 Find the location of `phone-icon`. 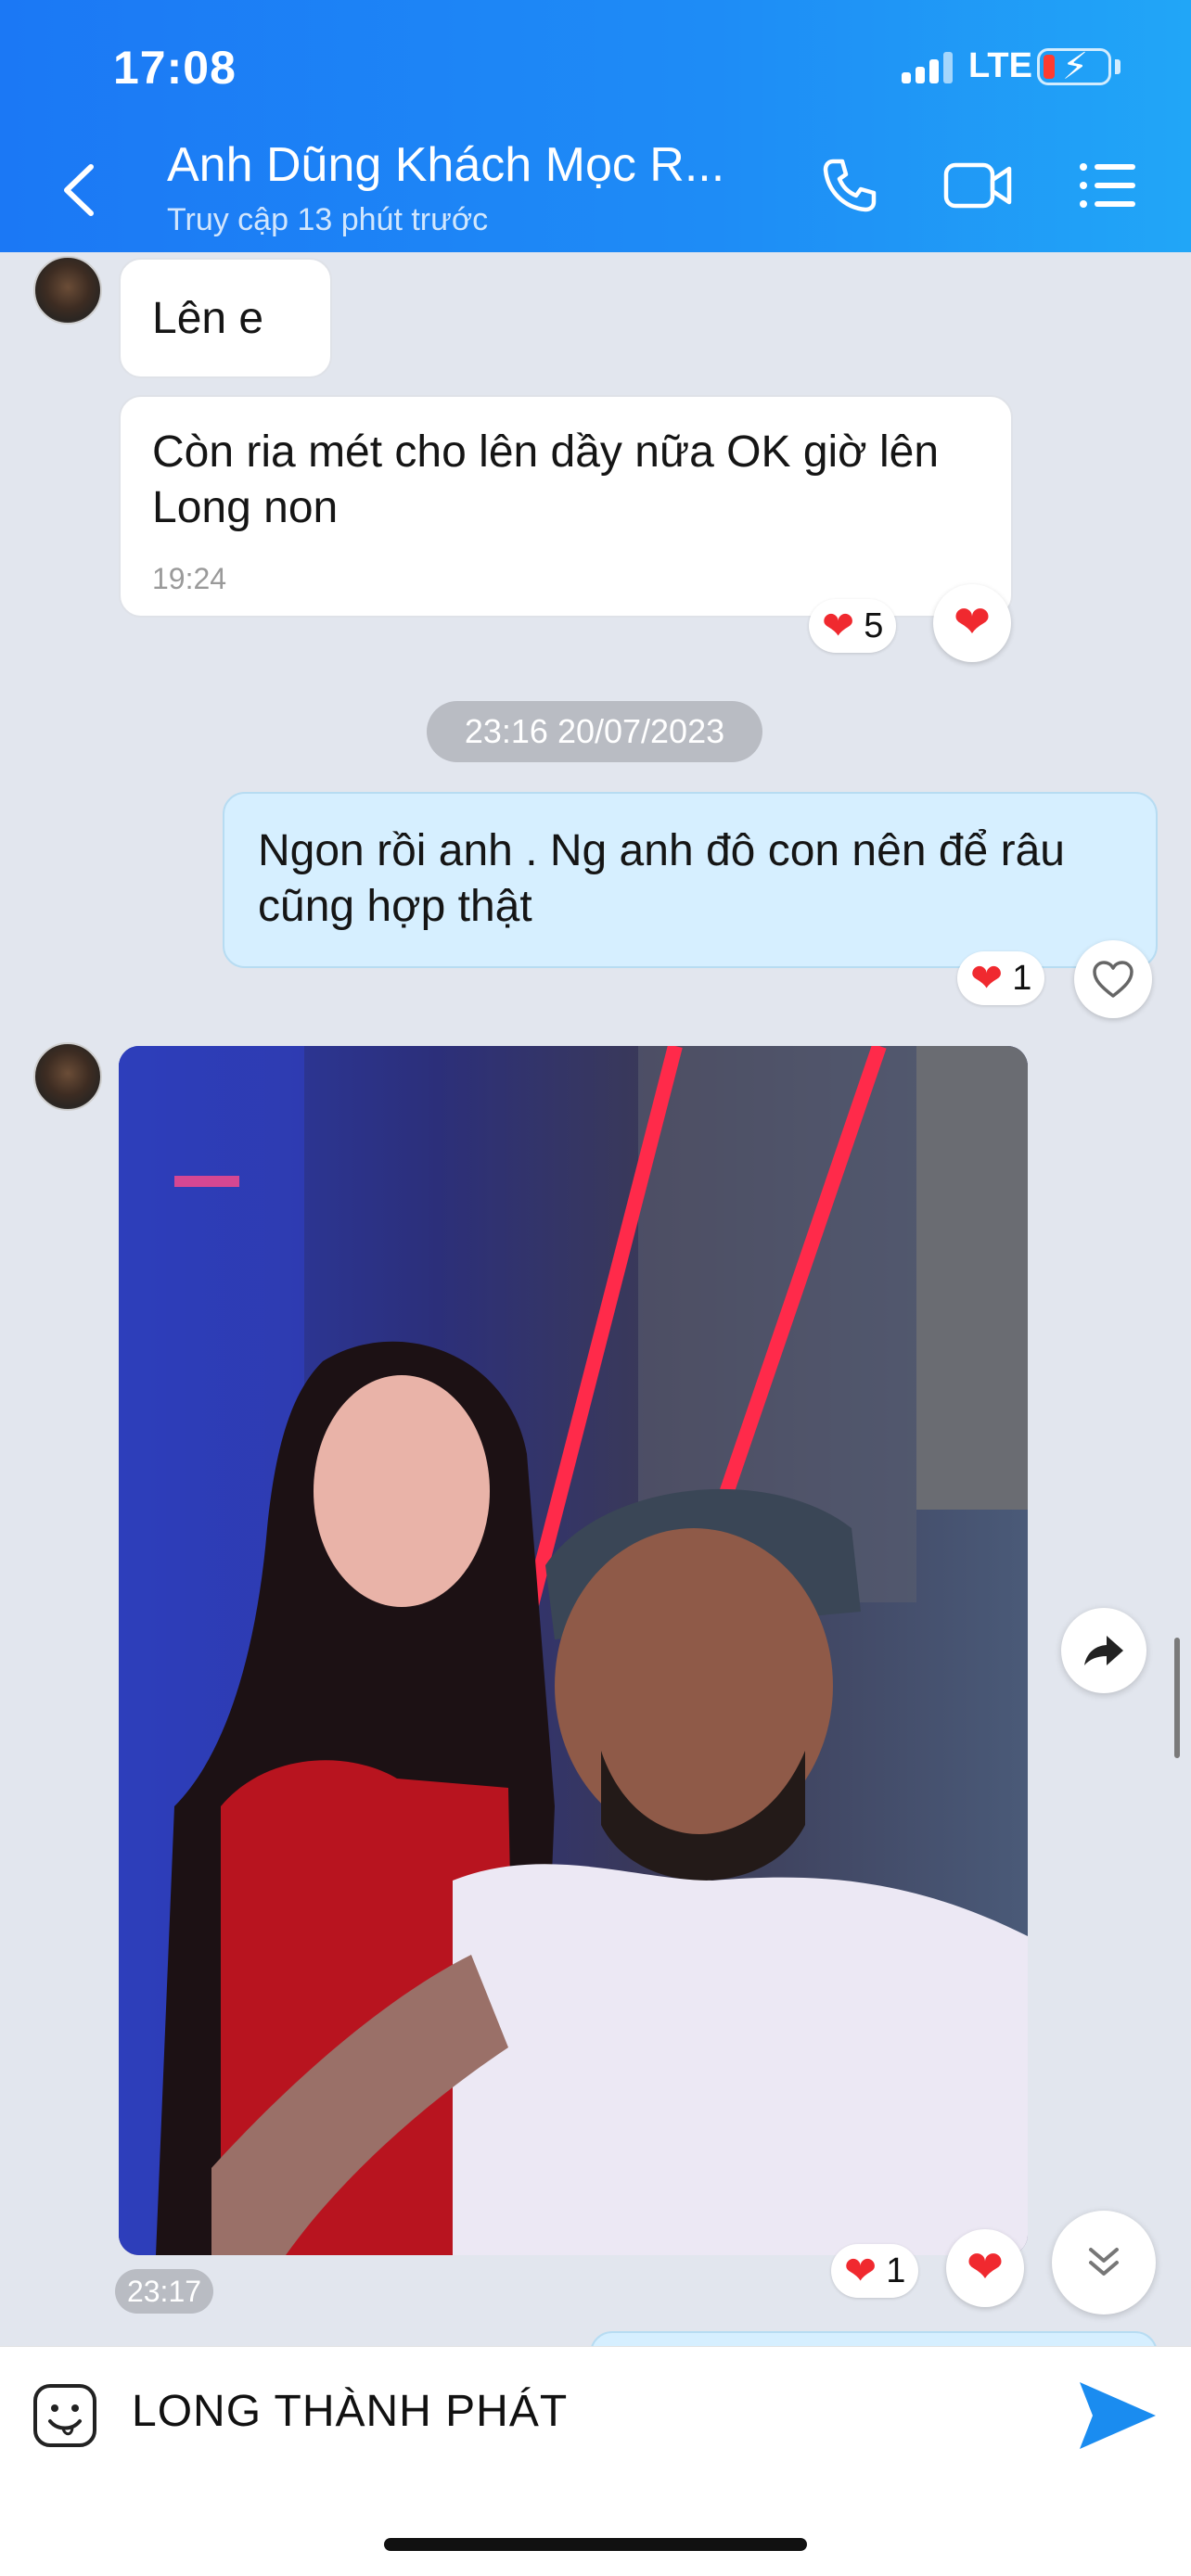

phone-icon is located at coordinates (850, 186).